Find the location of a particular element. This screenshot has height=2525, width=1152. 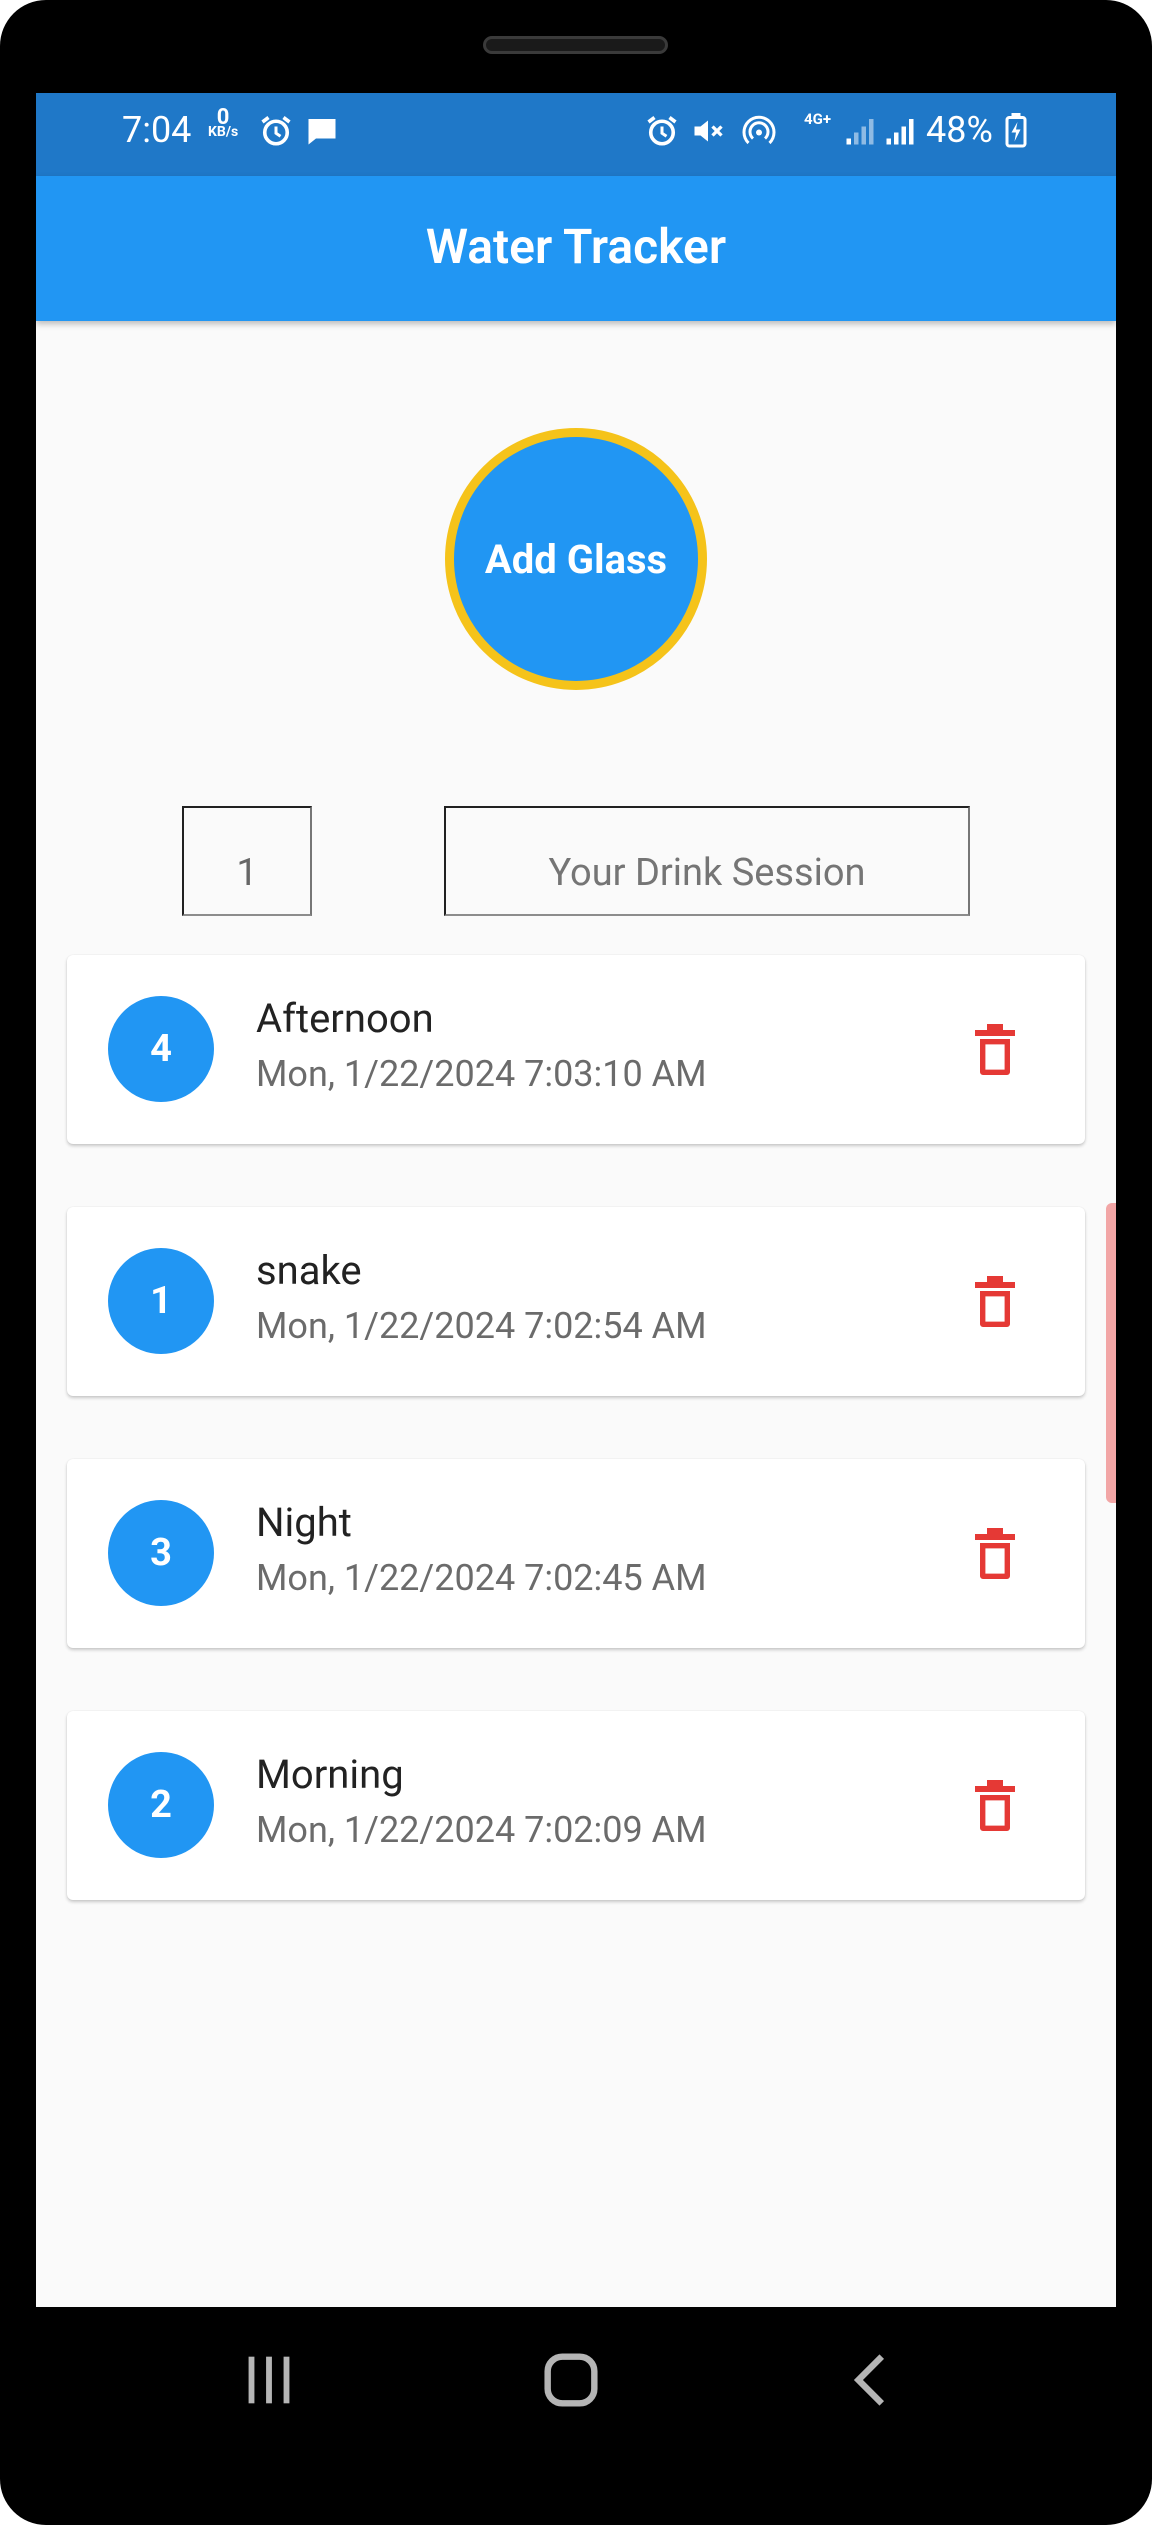

app-title: Water Tracker is located at coordinates (576, 246).